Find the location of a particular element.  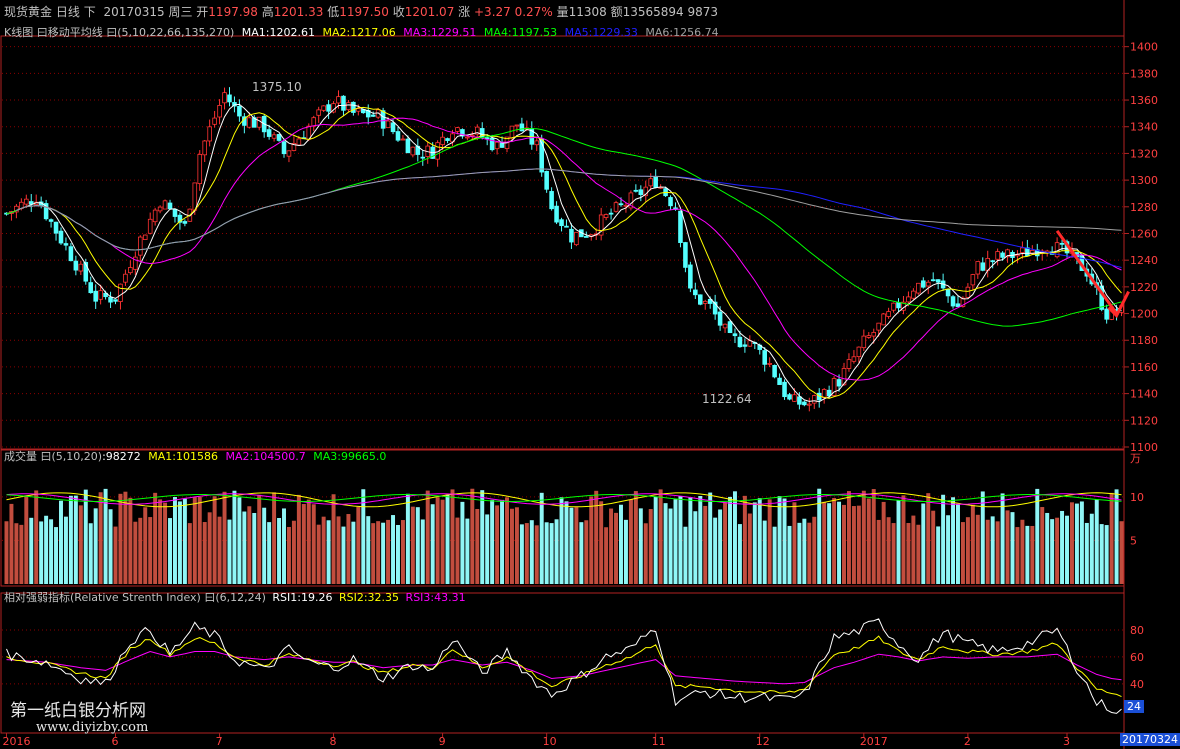

instrument-name: 现货黄金 is located at coordinates (28, 12).